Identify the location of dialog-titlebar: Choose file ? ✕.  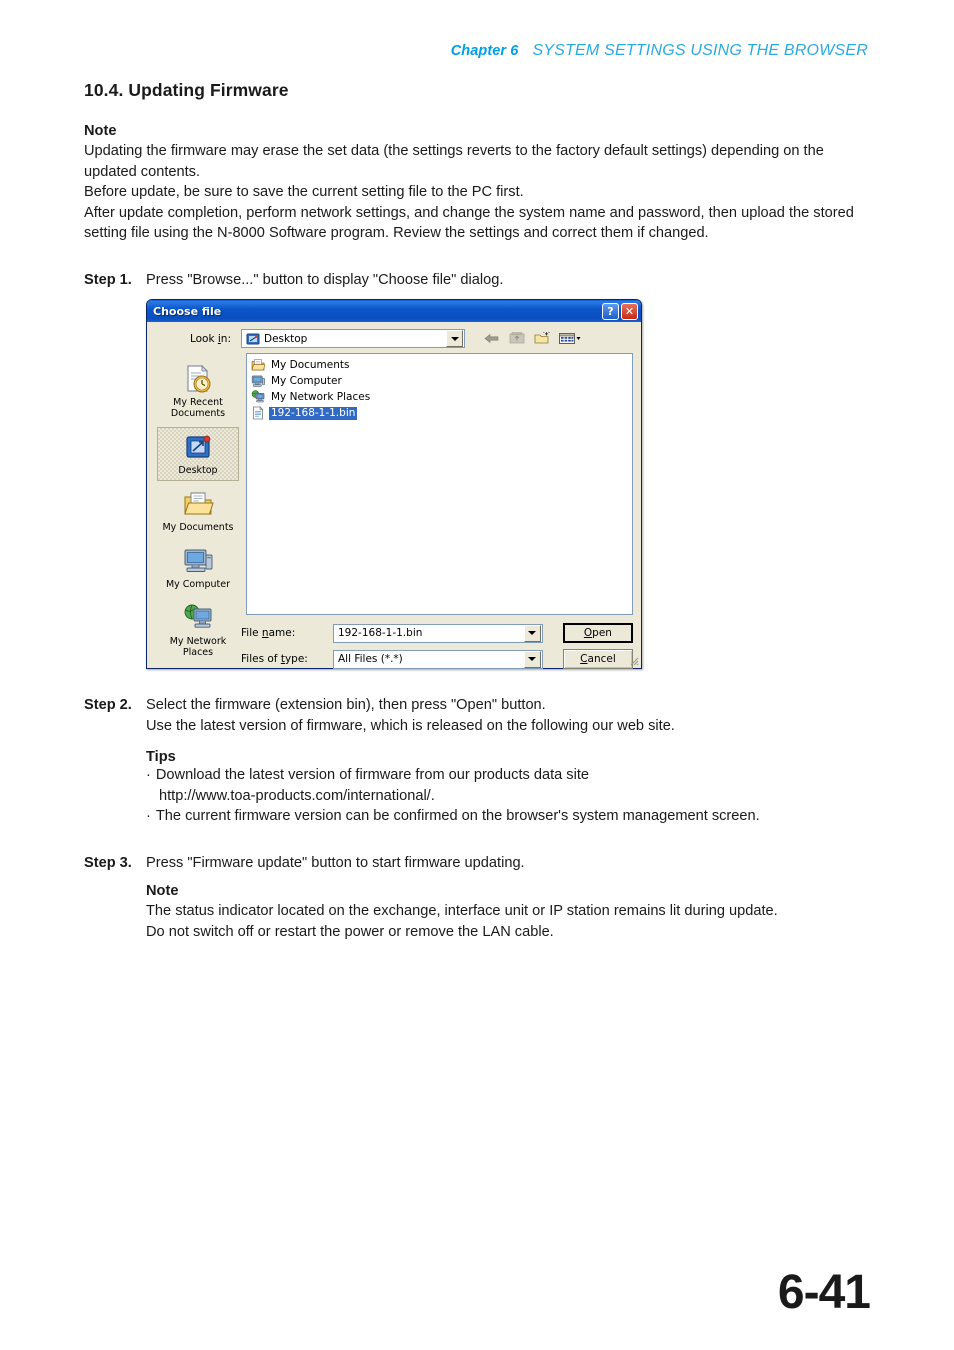
(394, 311).